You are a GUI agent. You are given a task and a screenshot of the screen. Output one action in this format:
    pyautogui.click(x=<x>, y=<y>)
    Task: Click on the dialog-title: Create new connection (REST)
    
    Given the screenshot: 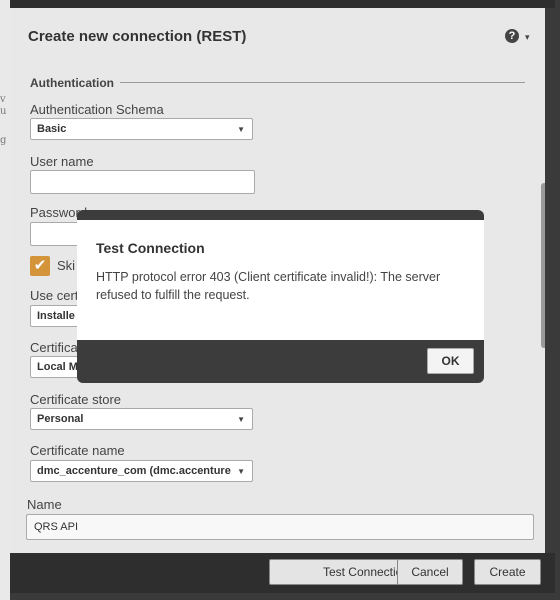 What is the action you would take?
    pyautogui.click(x=137, y=36)
    